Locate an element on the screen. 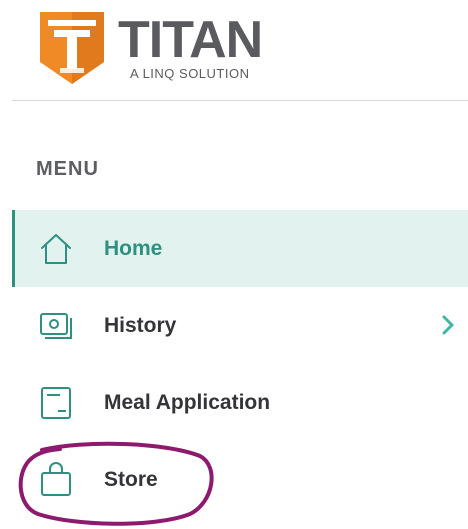 The width and height of the screenshot is (468, 529). menu-item-label: Store is located at coordinates (131, 479).